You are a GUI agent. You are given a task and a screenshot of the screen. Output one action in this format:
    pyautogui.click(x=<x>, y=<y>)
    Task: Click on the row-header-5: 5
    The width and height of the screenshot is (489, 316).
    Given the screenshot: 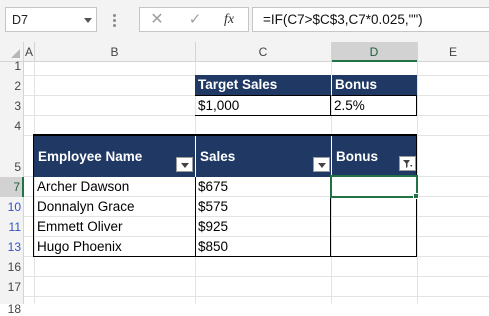 What is the action you would take?
    pyautogui.click(x=12, y=156)
    